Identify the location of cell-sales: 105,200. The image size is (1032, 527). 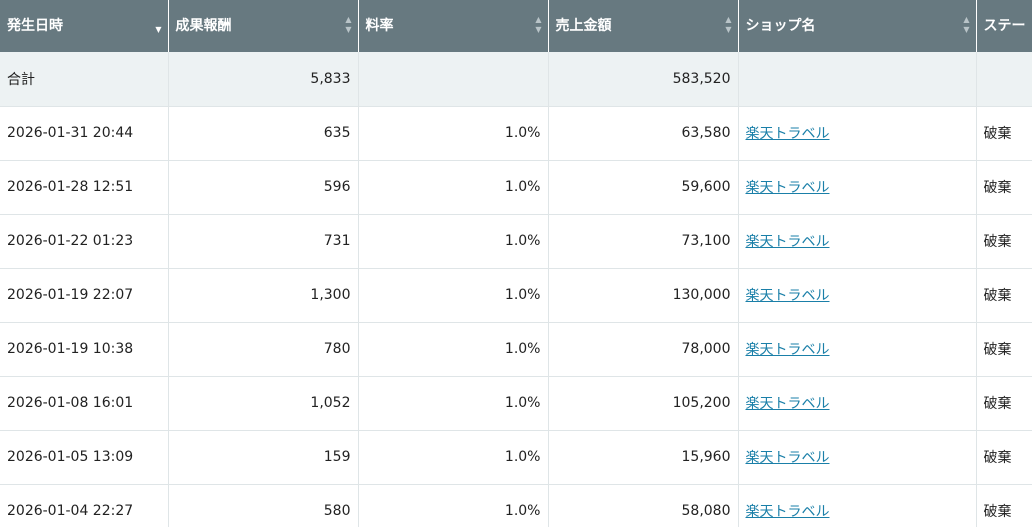
(643, 403).